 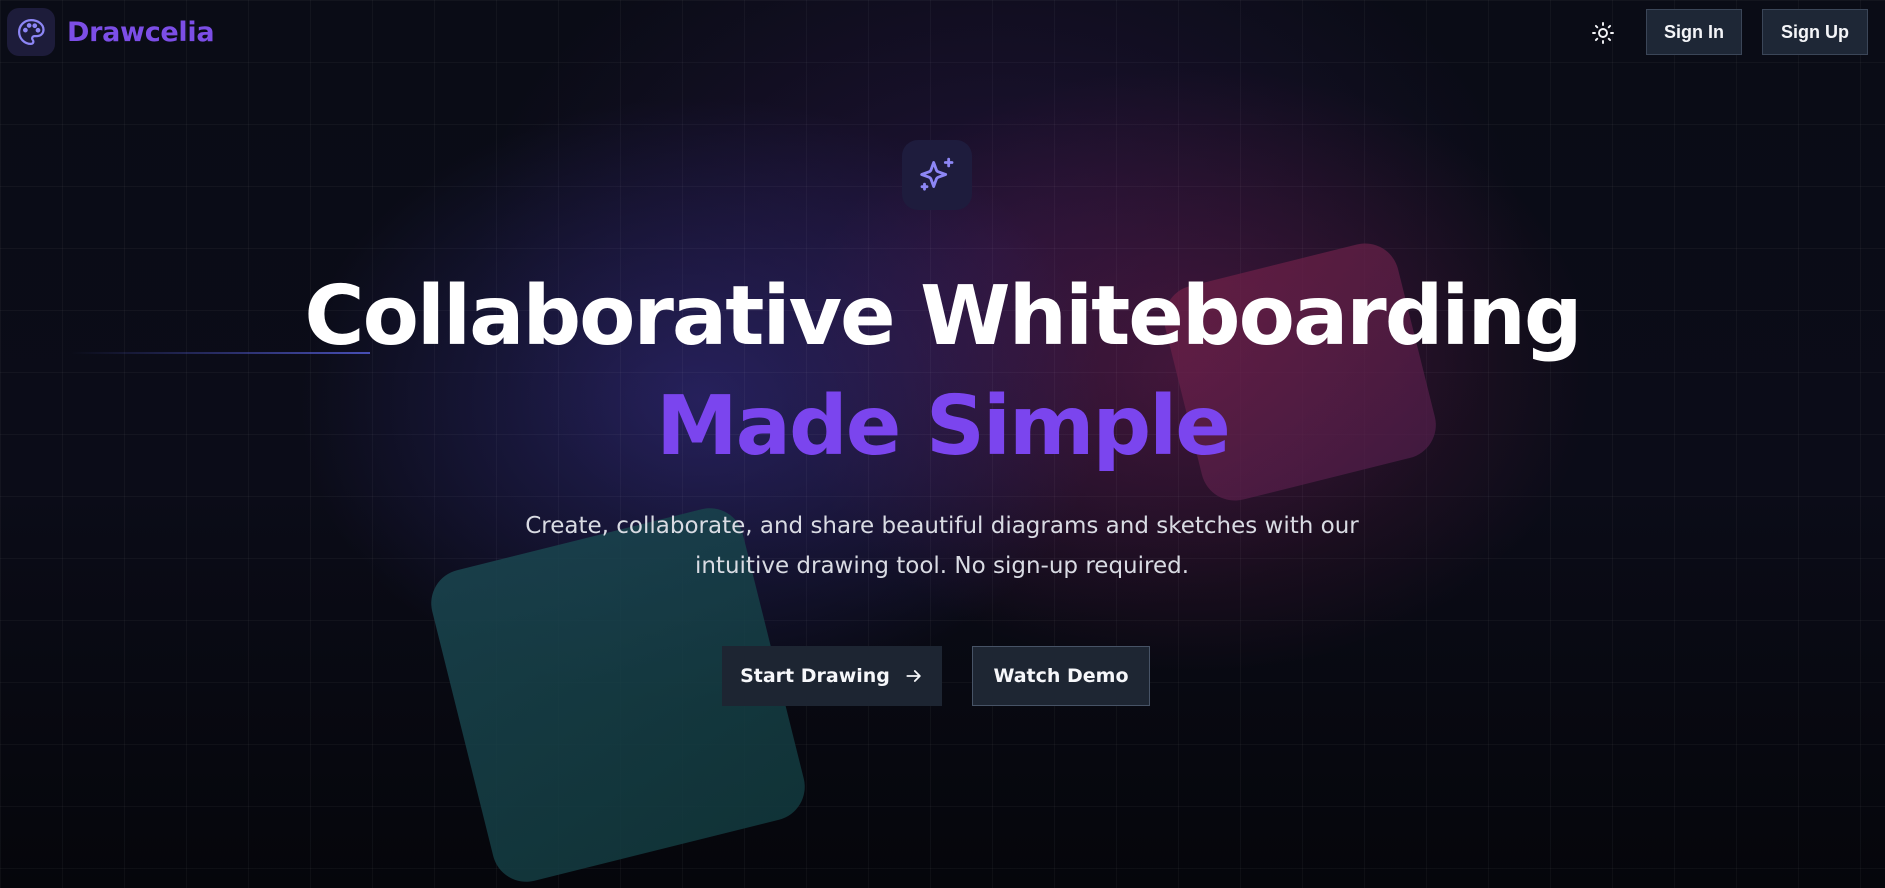 What do you see at coordinates (913, 676) in the screenshot?
I see `arrow-right-icon` at bounding box center [913, 676].